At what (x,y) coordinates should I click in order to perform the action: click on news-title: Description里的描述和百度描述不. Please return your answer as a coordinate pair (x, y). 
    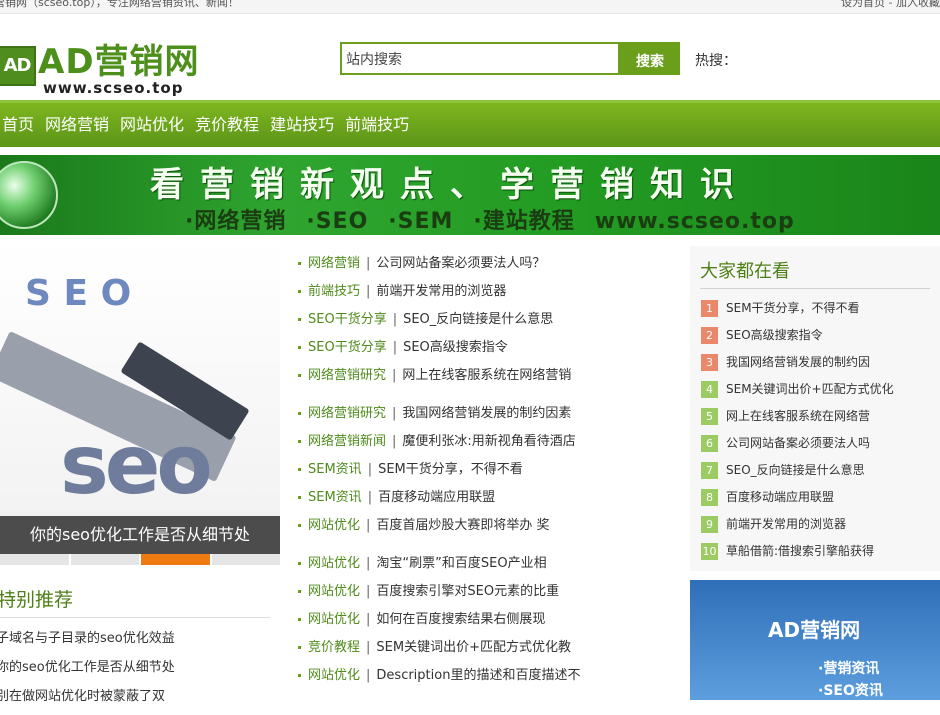
    Looking at the image, I should click on (478, 675).